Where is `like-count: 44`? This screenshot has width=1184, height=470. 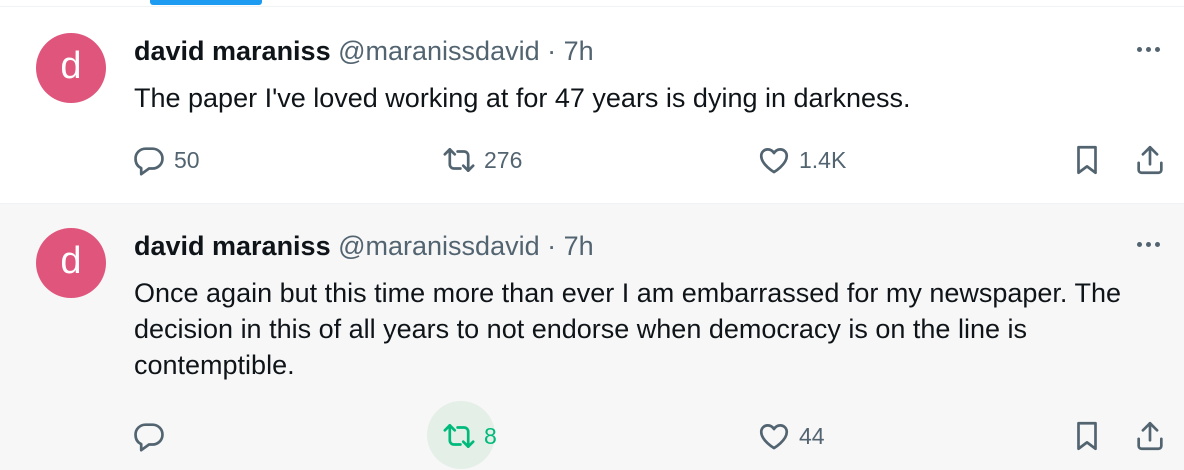
like-count: 44 is located at coordinates (812, 435).